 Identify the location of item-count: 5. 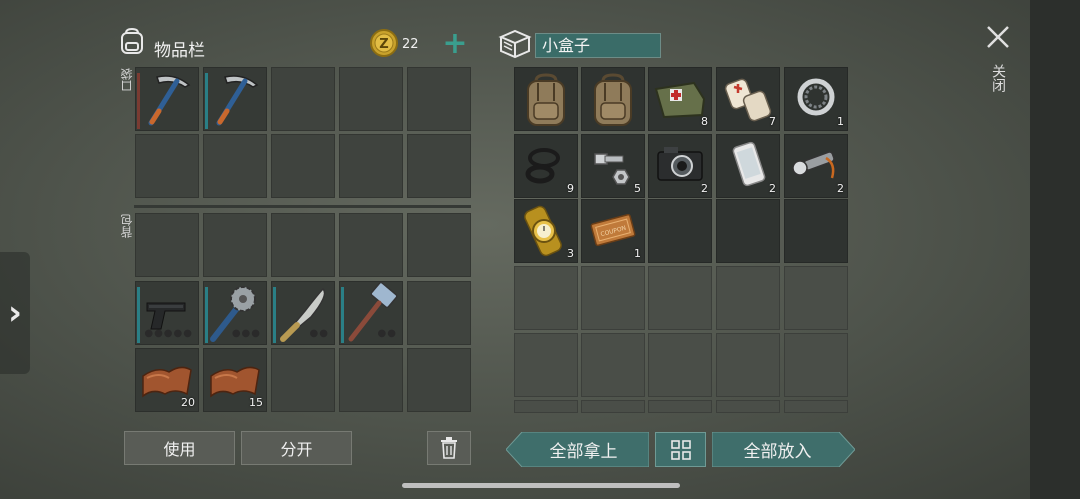
(637, 188).